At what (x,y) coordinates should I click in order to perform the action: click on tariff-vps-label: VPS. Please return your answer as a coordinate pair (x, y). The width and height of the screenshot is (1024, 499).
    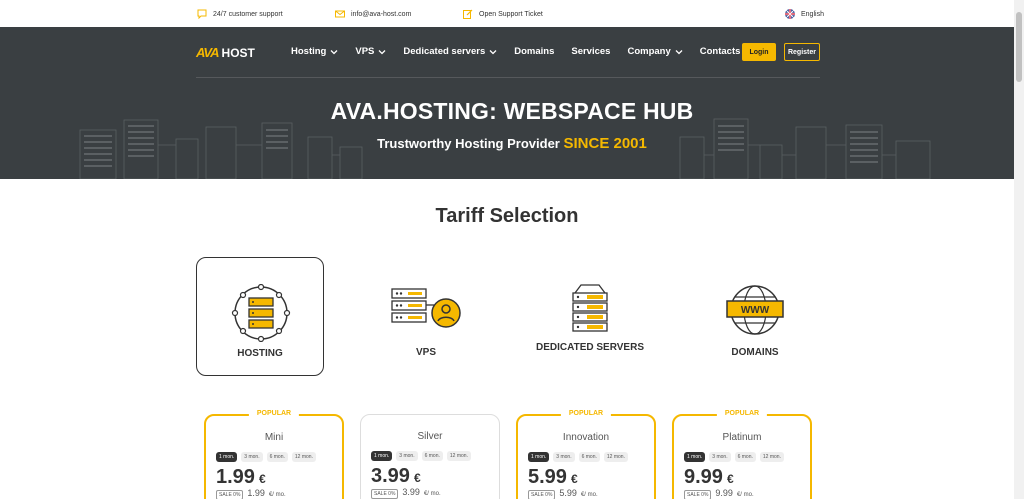
    Looking at the image, I should click on (425, 352).